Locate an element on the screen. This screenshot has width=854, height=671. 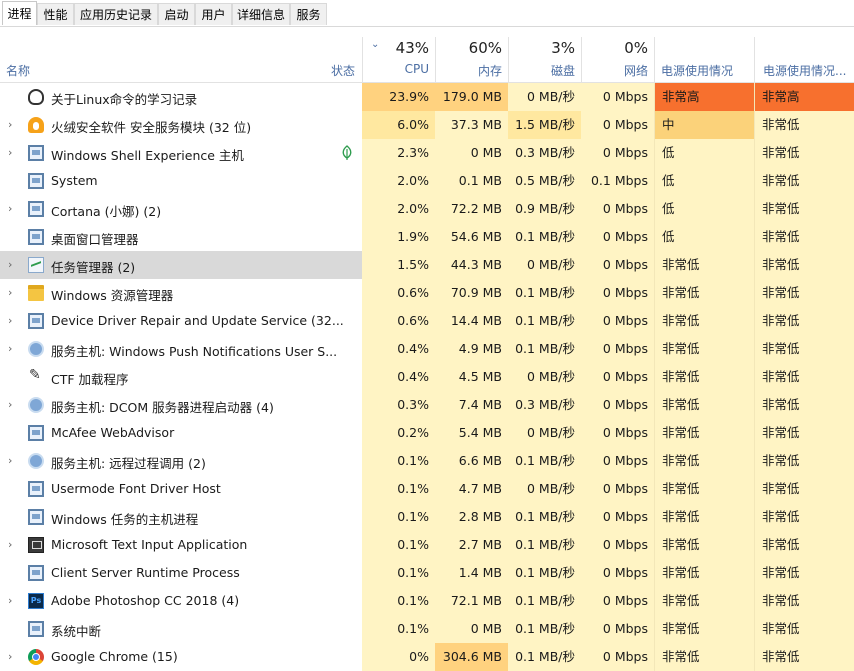
tab-services: 服务 is located at coordinates (308, 14).